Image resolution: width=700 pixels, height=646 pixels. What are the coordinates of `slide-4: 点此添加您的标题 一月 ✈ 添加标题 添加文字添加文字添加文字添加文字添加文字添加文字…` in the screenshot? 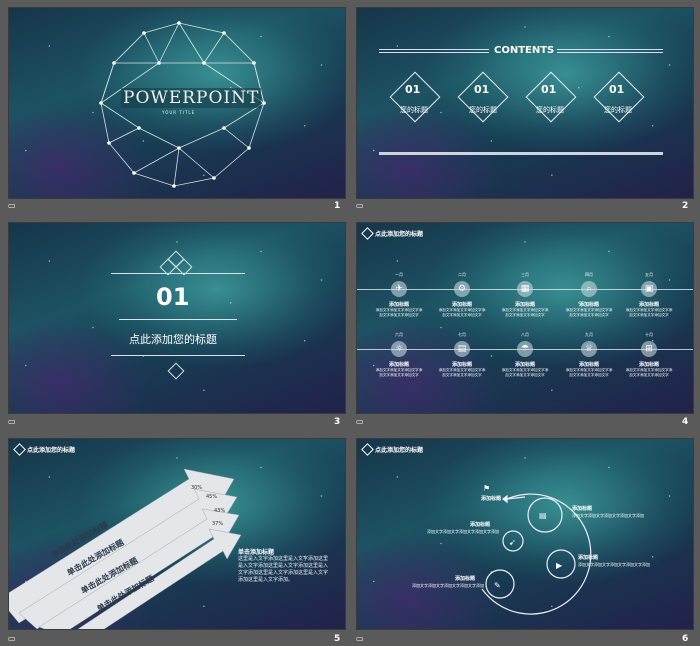 It's located at (525, 318).